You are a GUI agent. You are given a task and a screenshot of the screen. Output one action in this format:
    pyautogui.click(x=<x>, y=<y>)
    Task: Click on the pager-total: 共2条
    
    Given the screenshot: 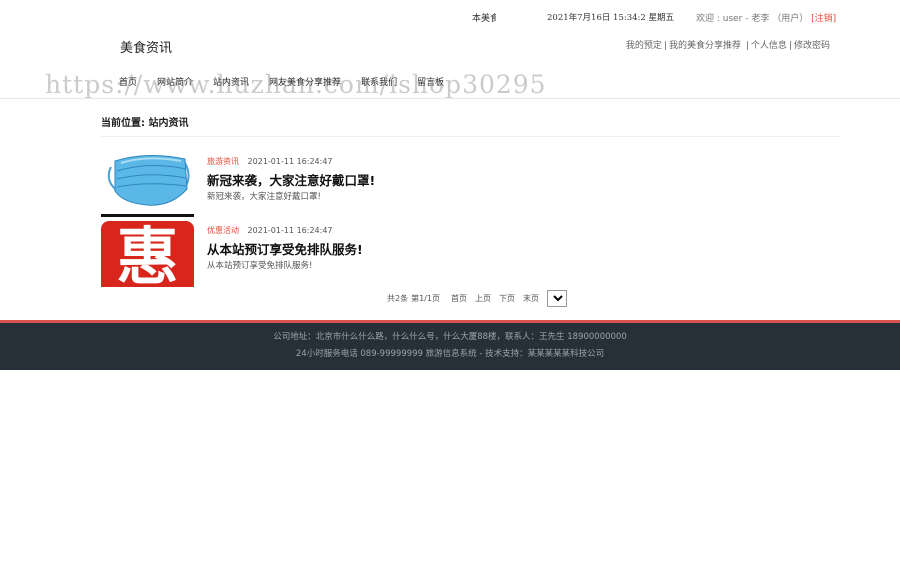 What is the action you would take?
    pyautogui.click(x=398, y=298)
    